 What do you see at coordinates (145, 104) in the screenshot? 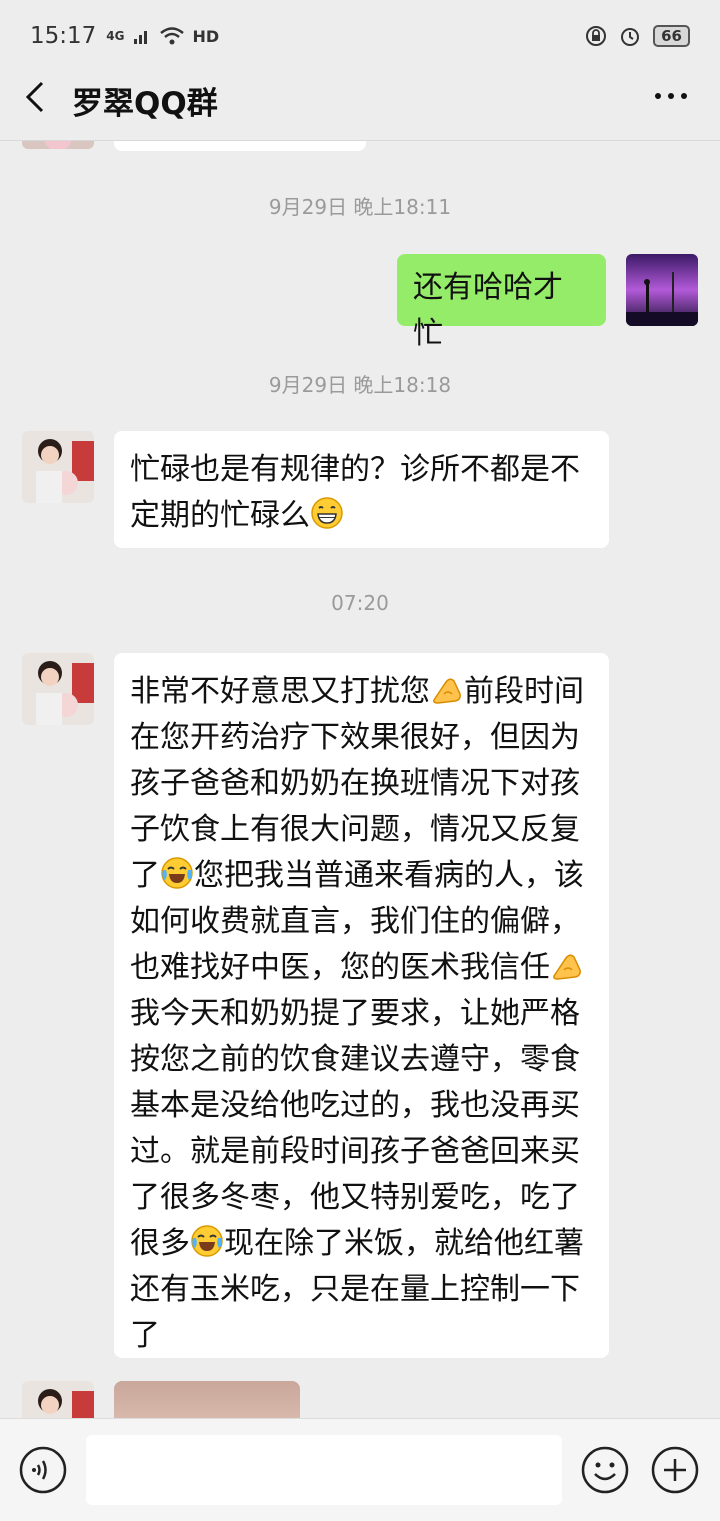
I see `chat-title: 罗翠QQ群` at bounding box center [145, 104].